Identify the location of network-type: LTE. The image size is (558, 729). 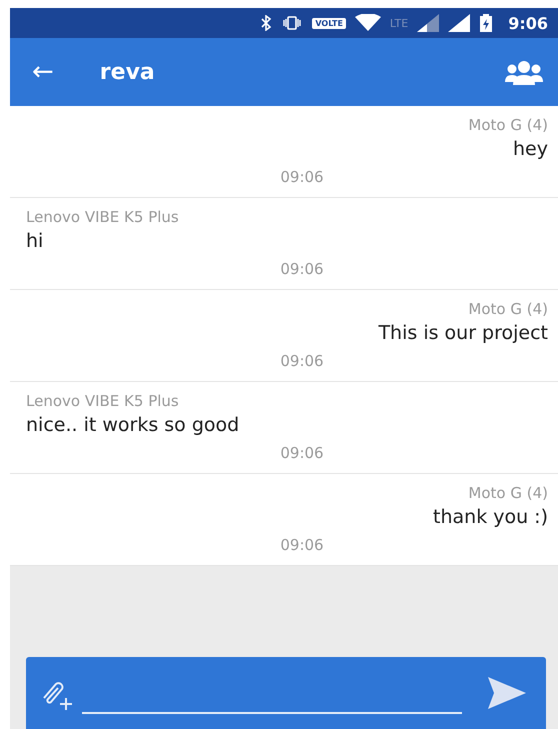
(399, 23).